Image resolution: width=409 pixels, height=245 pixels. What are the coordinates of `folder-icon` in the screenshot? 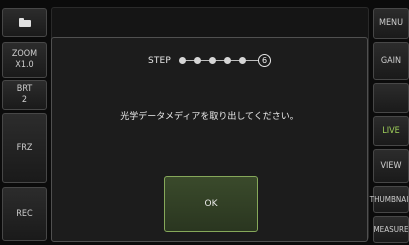 It's located at (24, 22).